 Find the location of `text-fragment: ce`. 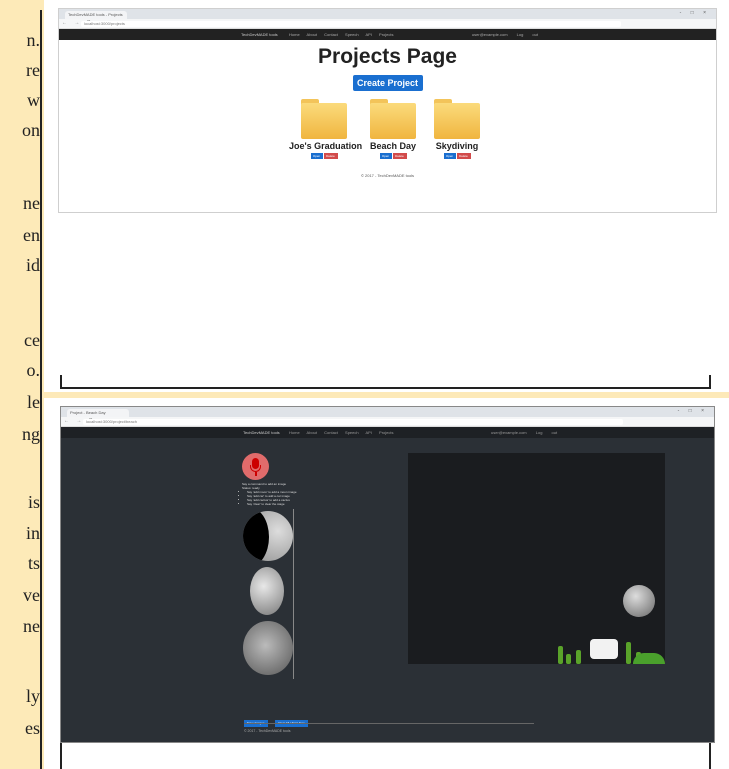

text-fragment: ce is located at coordinates (32, 340).